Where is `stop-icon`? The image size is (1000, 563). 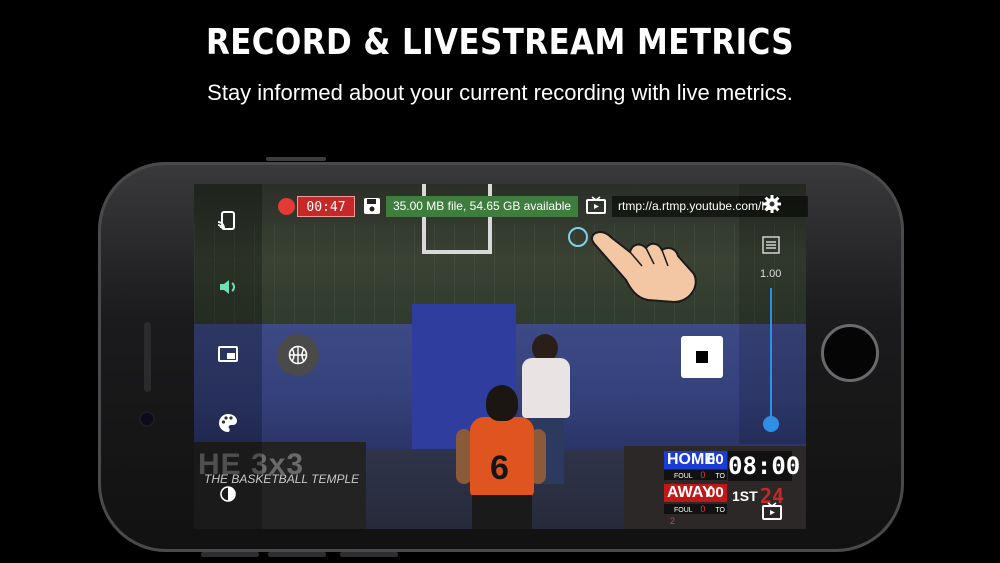
stop-icon is located at coordinates (702, 357).